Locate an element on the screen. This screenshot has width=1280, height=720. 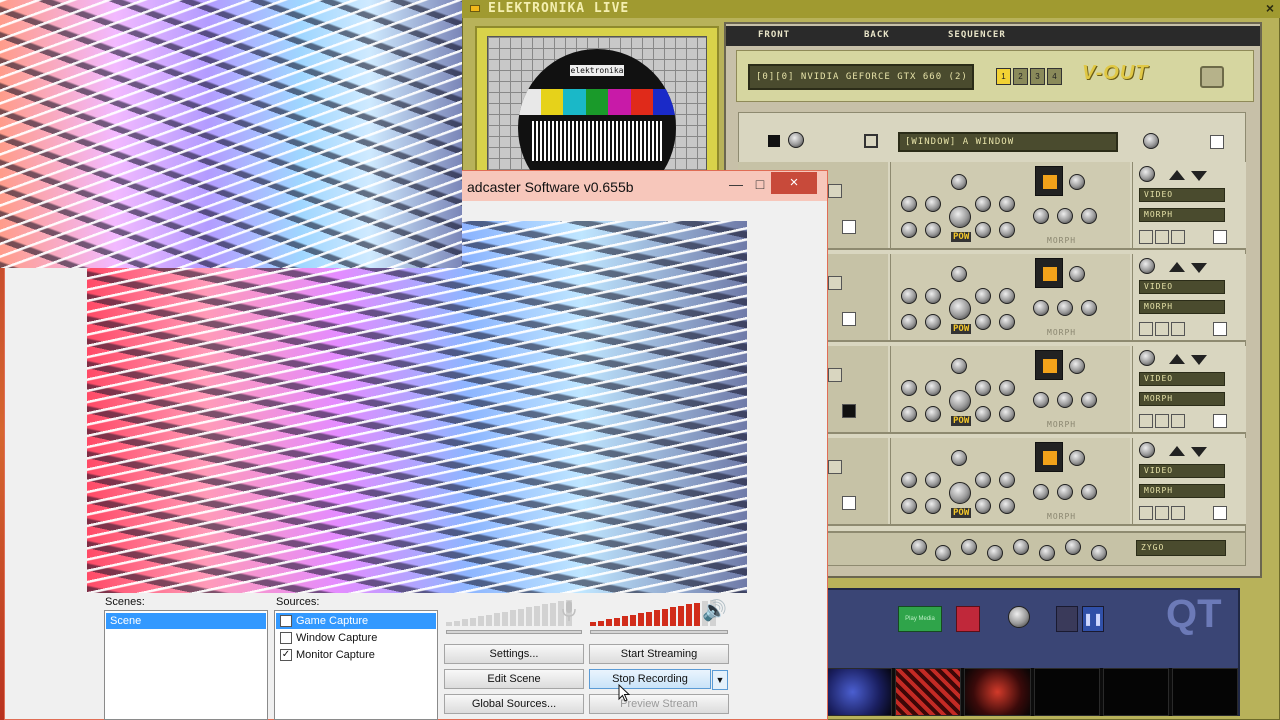
vout-led-2: 2 is located at coordinates (1020, 76).